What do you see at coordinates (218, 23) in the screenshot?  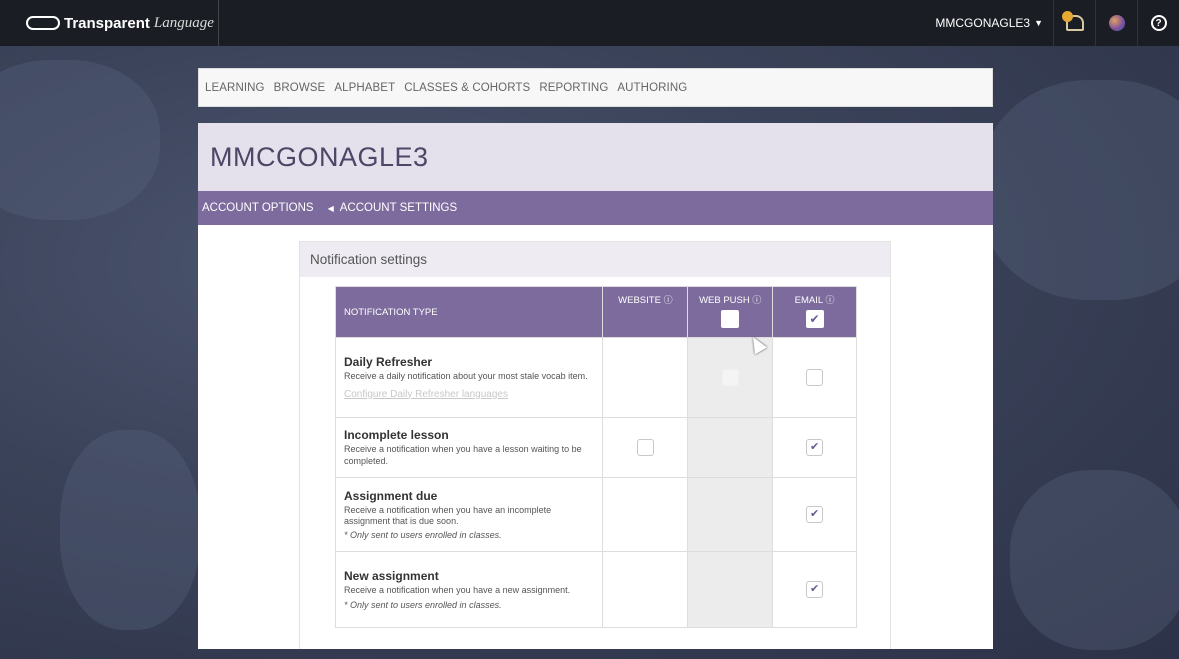 I see `topbar-divider` at bounding box center [218, 23].